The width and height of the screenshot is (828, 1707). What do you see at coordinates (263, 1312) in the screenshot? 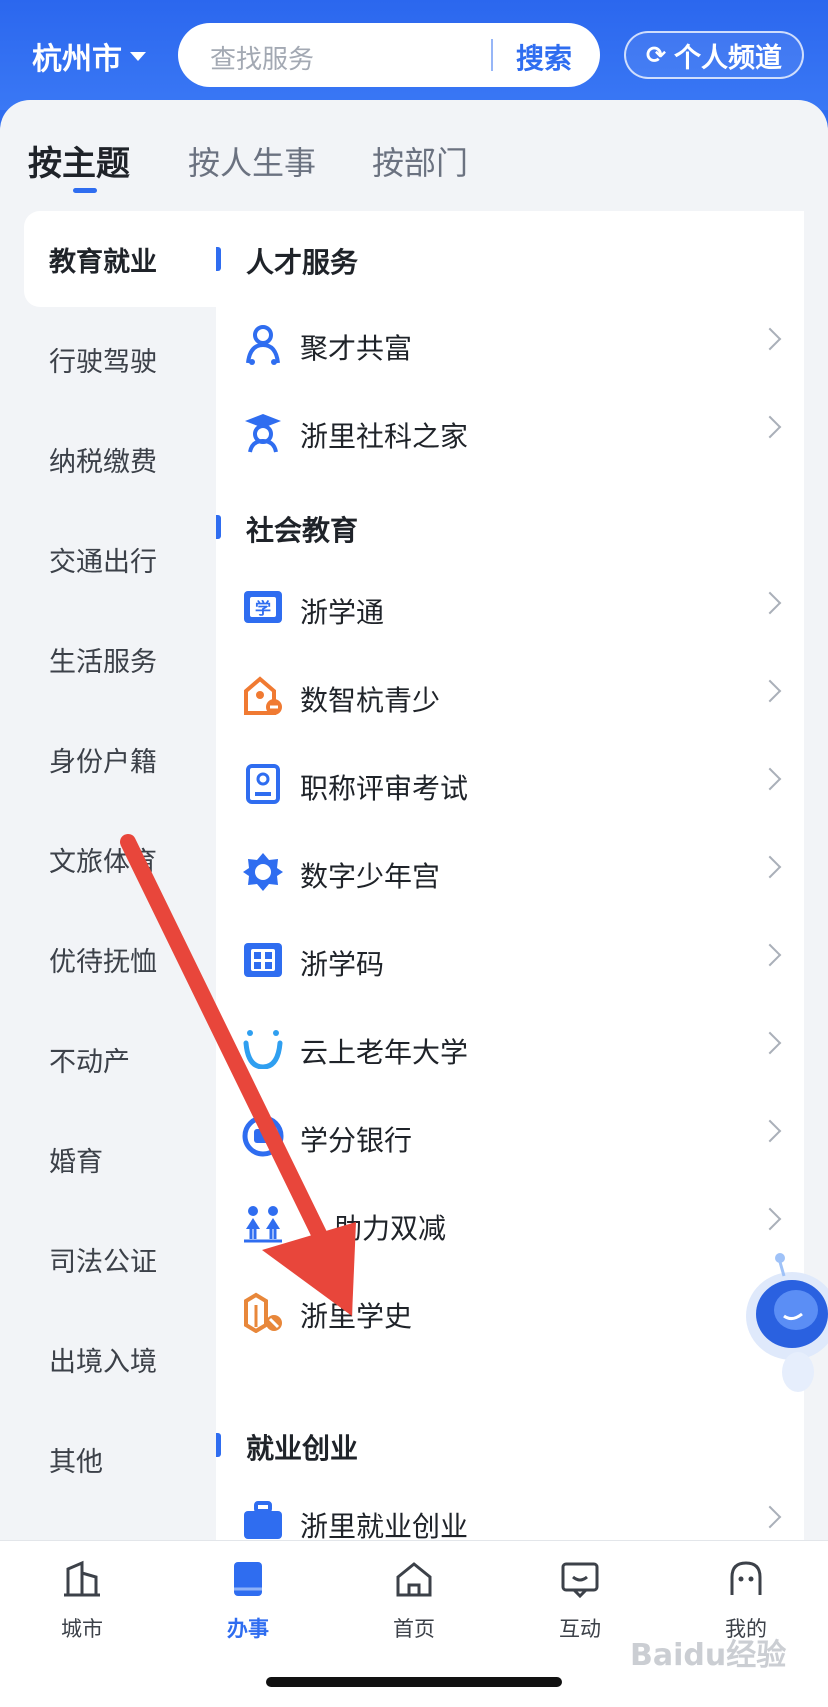
I see `history-book-icon` at bounding box center [263, 1312].